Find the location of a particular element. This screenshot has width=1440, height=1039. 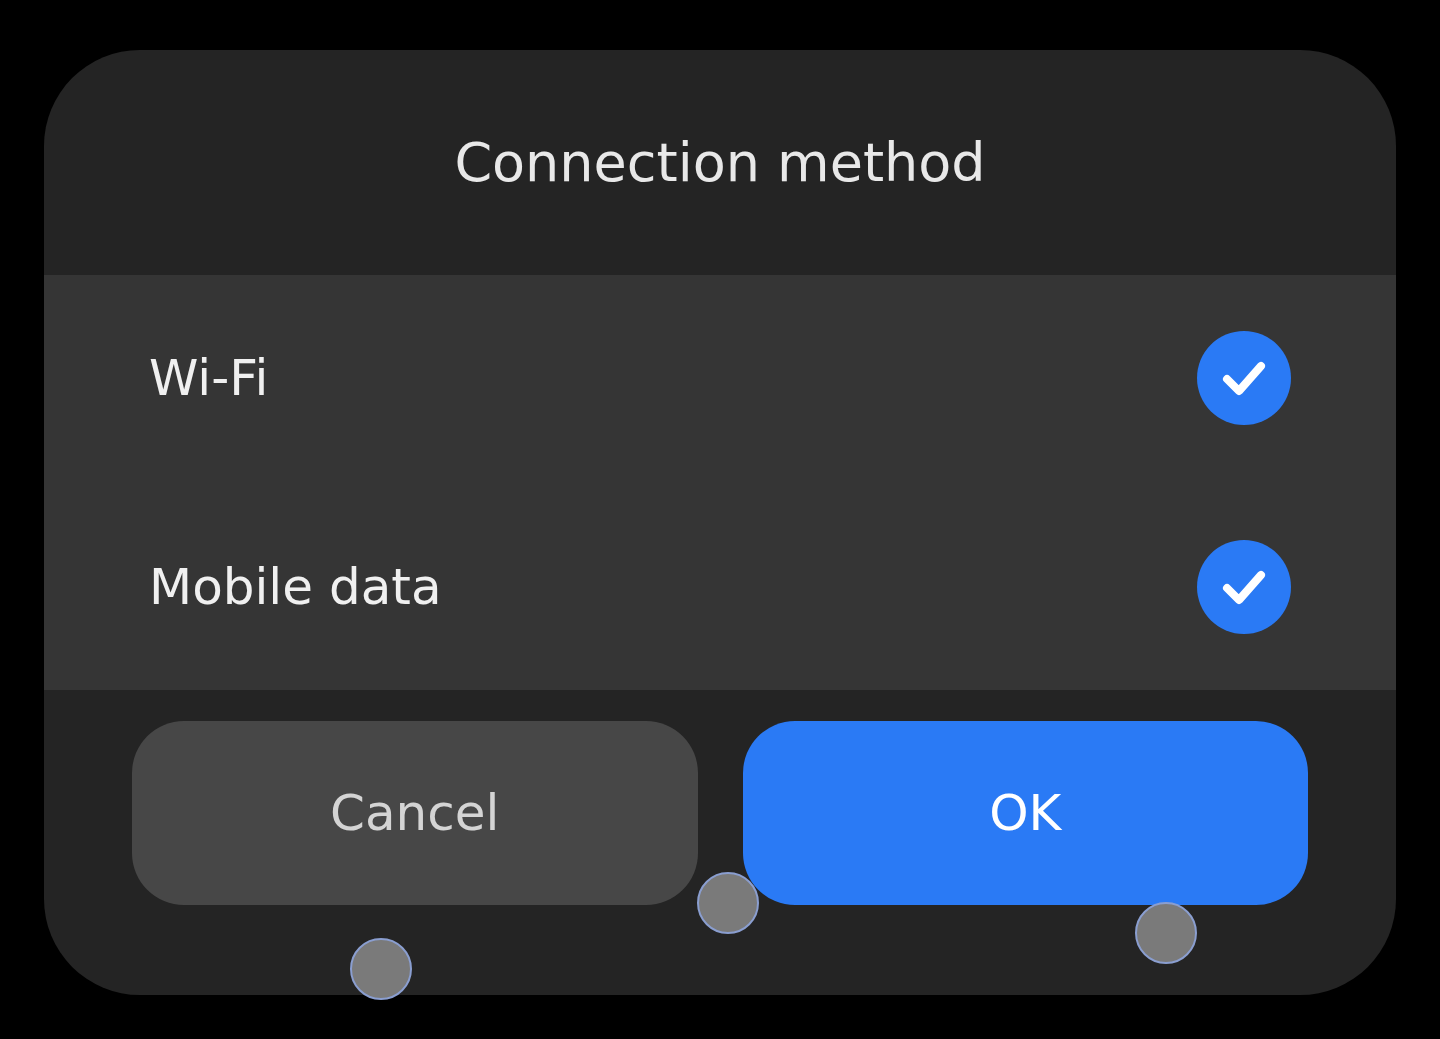

option-label: Mobile data is located at coordinates (295, 587).